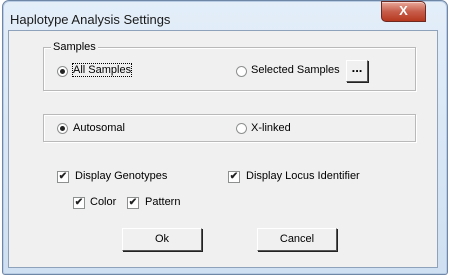  I want to click on autosomal-label: Autosomal, so click(99, 128).